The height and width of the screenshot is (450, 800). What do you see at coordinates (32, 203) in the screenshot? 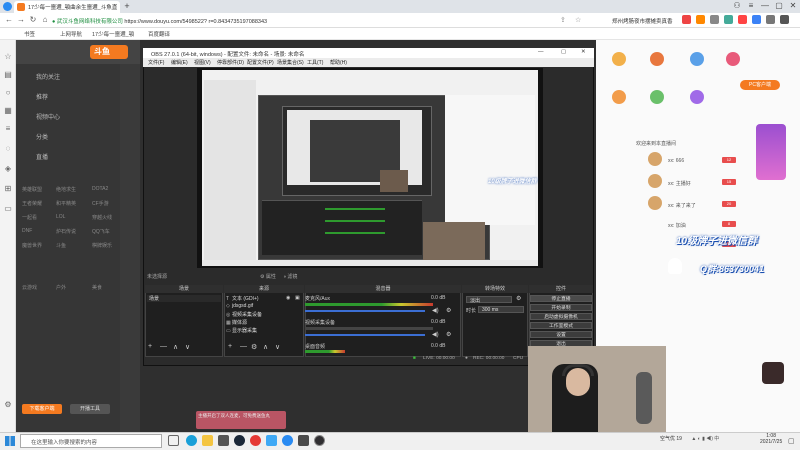
I see `category-link: 王者荣耀` at bounding box center [32, 203].